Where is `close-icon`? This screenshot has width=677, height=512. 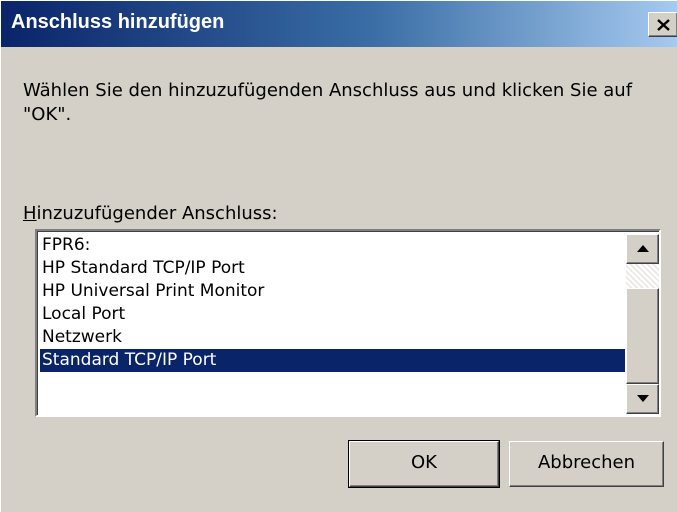 close-icon is located at coordinates (663, 25).